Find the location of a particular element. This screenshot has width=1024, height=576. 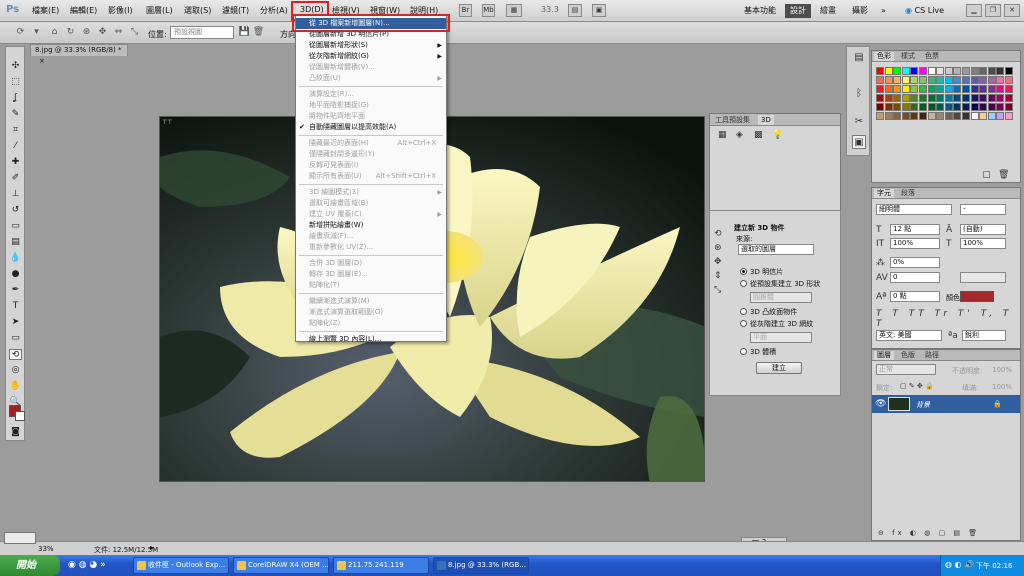

source-select: 選取的圖層 is located at coordinates (776, 249).